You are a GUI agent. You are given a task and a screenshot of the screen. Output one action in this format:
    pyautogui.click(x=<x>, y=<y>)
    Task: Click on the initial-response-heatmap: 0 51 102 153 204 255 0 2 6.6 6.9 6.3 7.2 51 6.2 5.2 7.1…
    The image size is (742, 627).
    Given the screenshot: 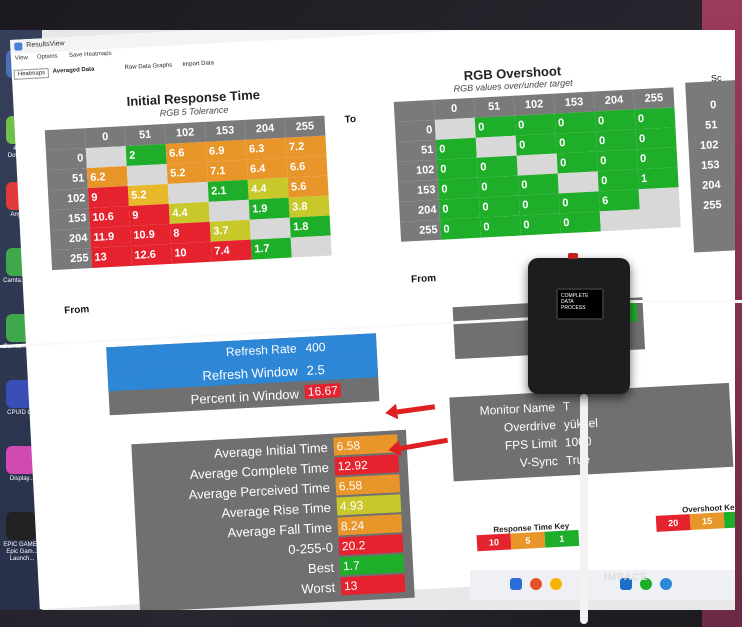 What is the action you would take?
    pyautogui.click(x=188, y=193)
    